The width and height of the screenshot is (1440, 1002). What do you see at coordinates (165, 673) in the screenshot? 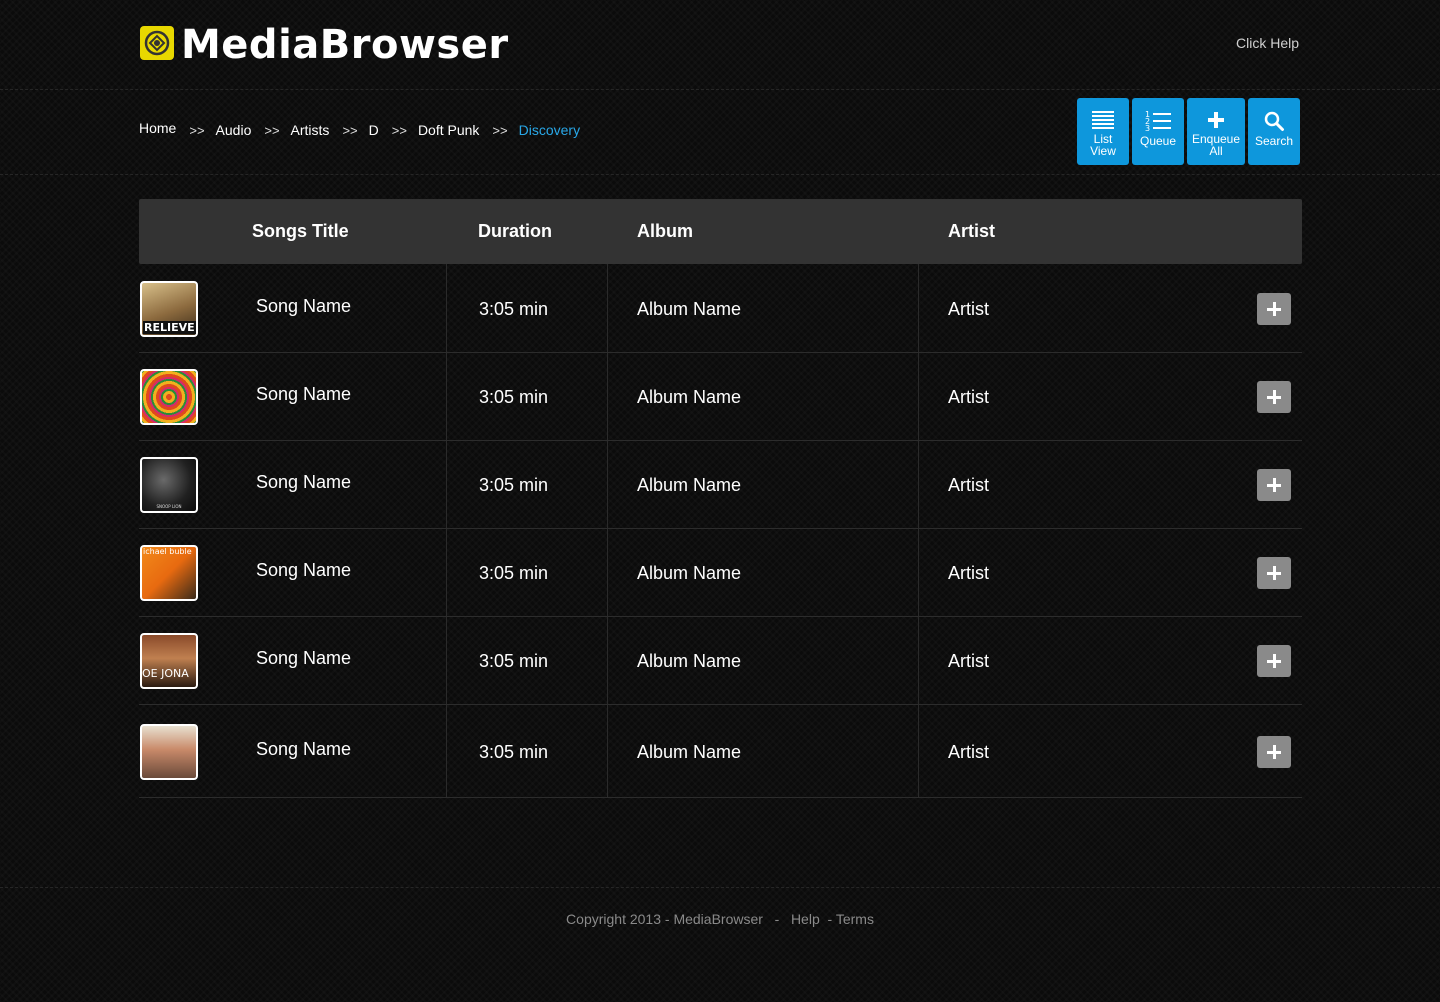
I see `cover-text: OE JONA` at bounding box center [165, 673].